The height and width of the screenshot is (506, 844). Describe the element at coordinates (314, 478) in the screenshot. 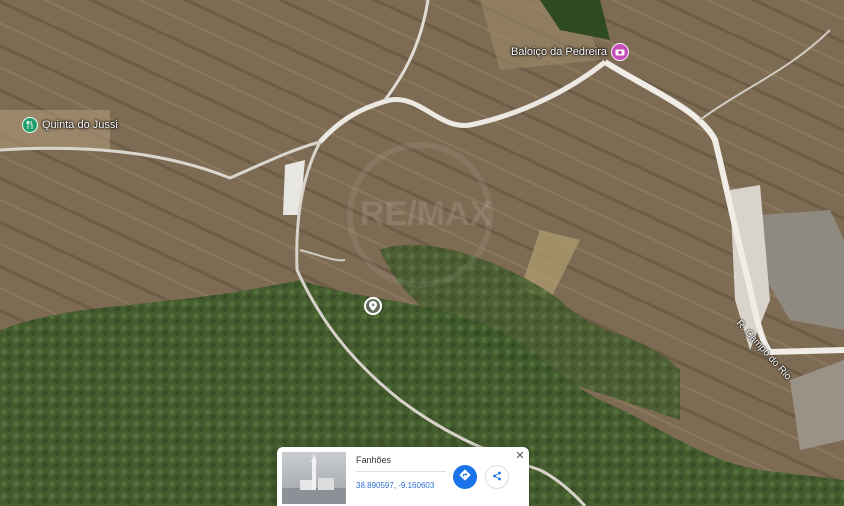

I see `place-thumbnail` at that location.